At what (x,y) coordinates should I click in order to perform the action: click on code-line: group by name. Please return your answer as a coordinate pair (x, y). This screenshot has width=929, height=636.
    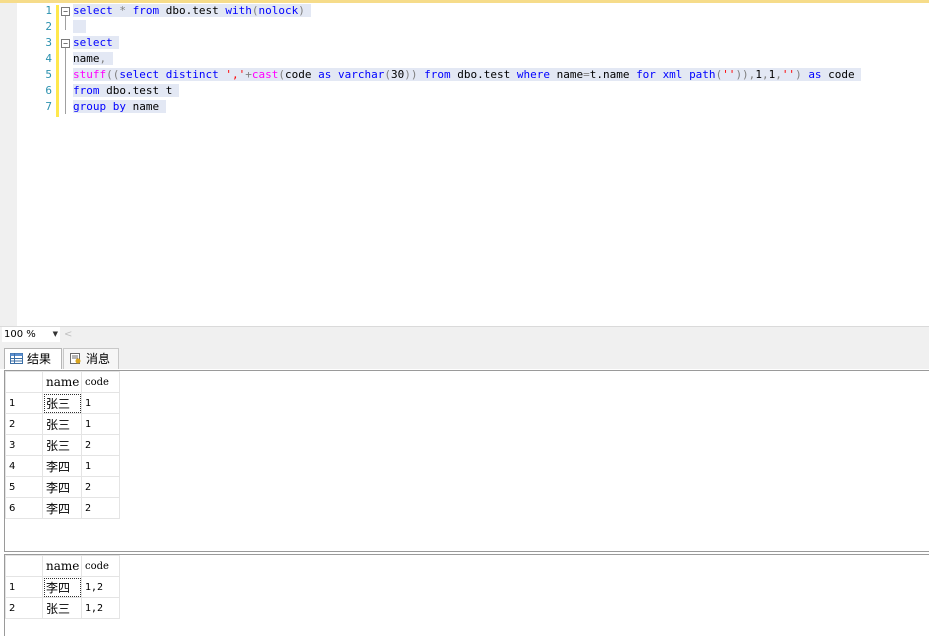
    Looking at the image, I should click on (501, 107).